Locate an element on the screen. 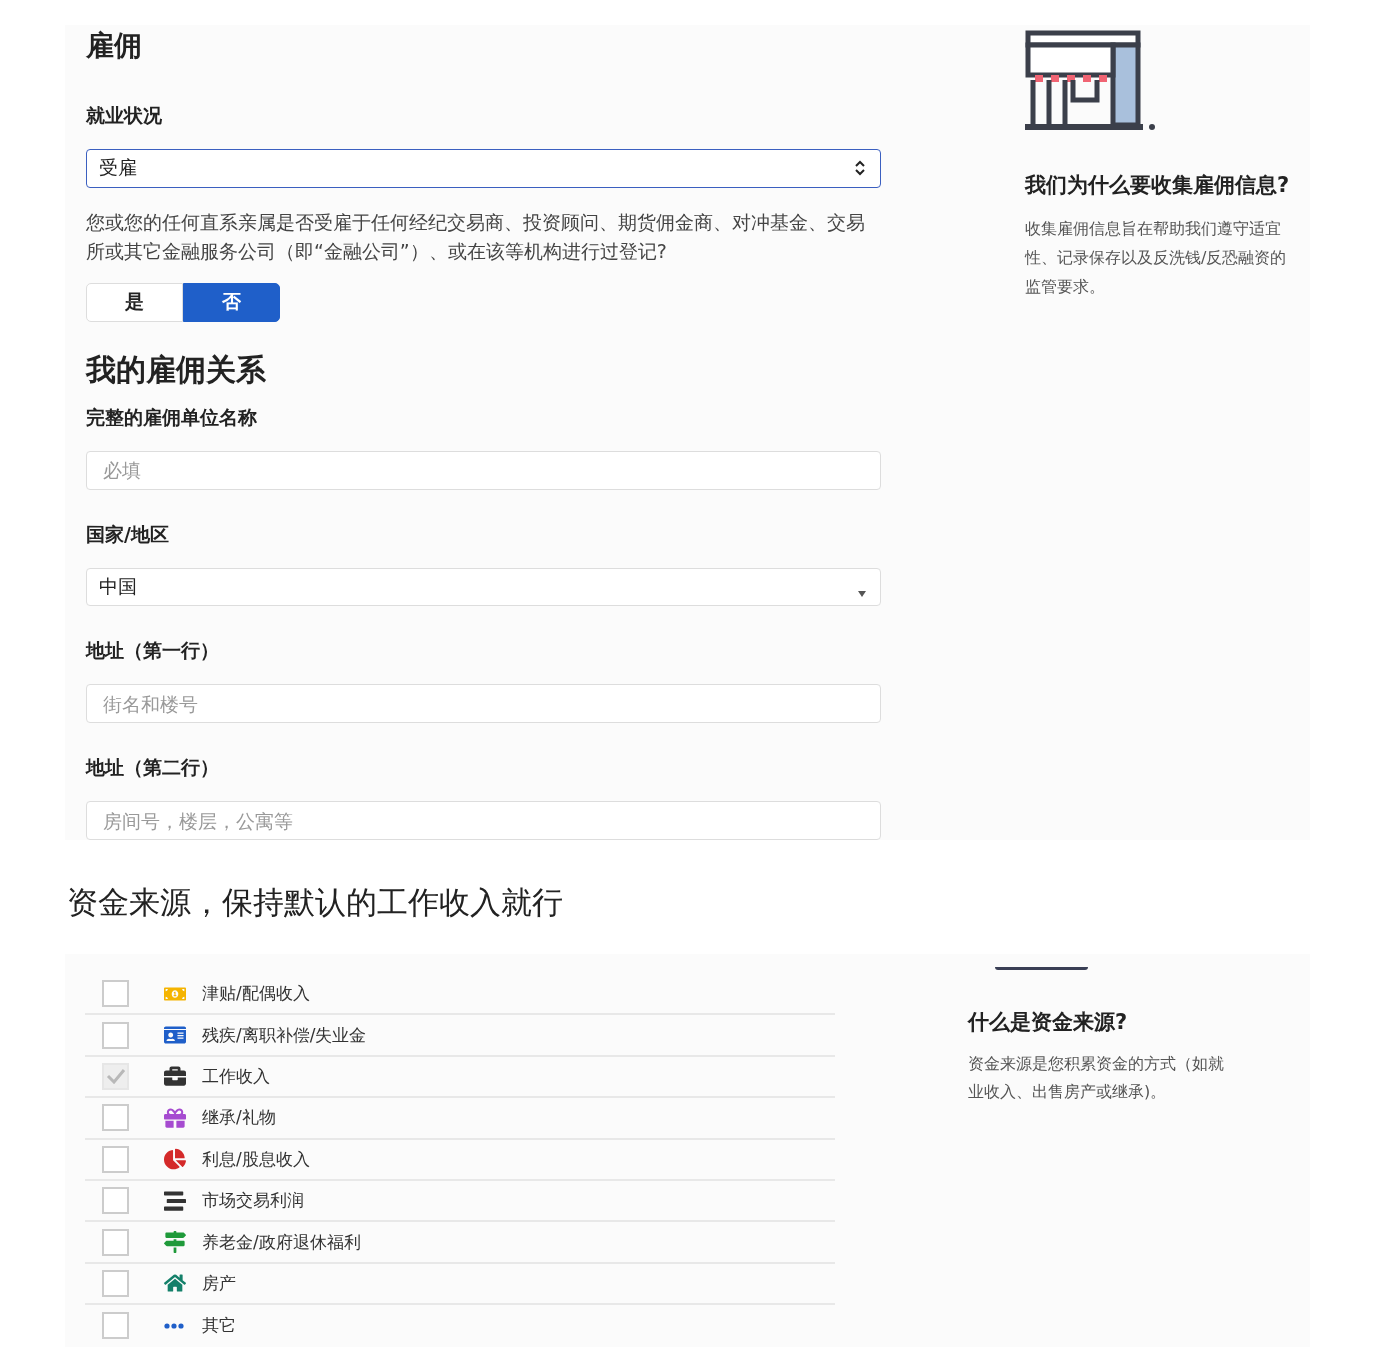 The image size is (1373, 1347). info-title: 我们为什么要收集雇佣信息? is located at coordinates (1158, 185).